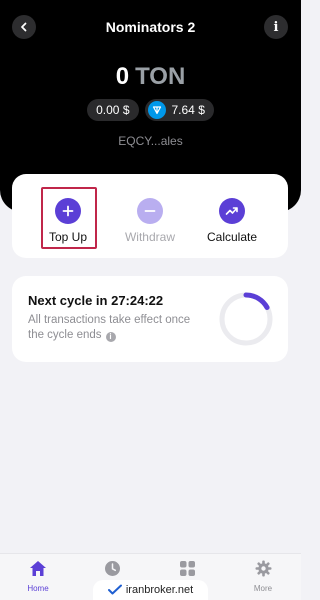 Image resolution: width=320 pixels, height=600 pixels. What do you see at coordinates (156, 110) in the screenshot?
I see `ton-icon` at bounding box center [156, 110].